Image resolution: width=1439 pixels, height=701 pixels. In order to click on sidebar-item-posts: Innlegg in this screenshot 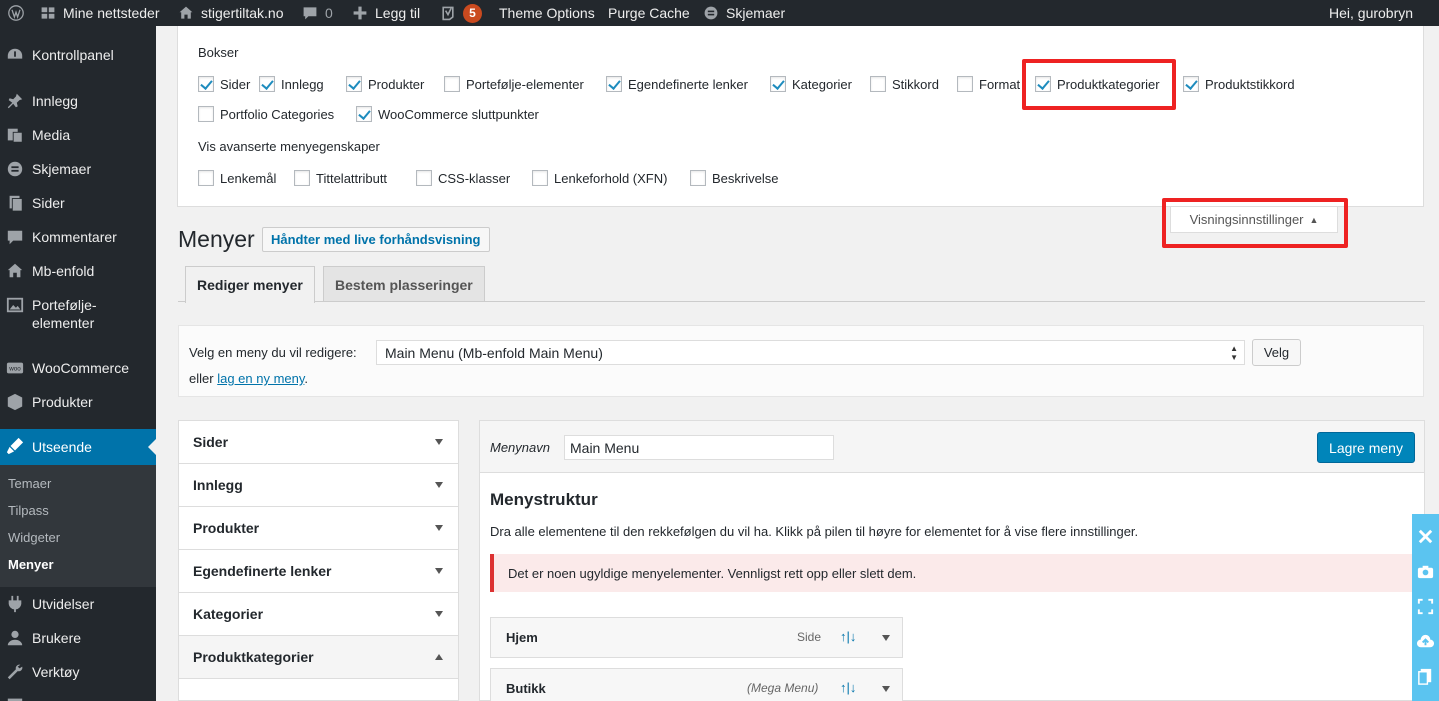, I will do `click(78, 102)`.